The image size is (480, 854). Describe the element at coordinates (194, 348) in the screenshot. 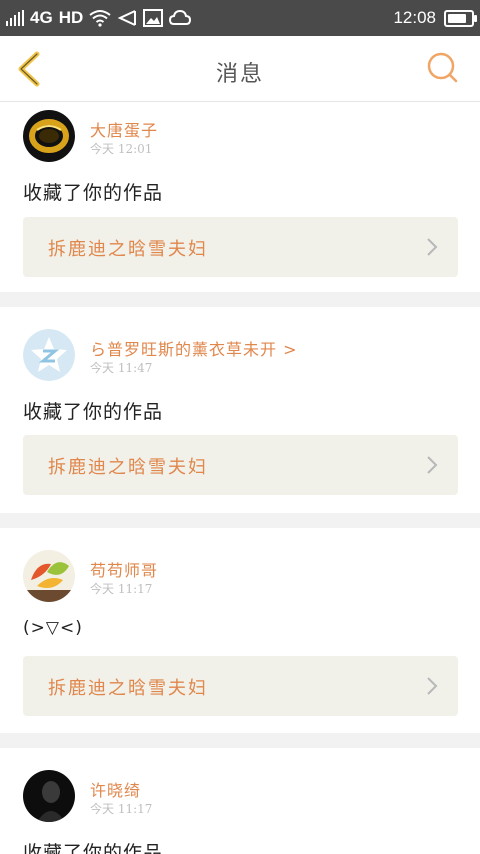

I see `sender-name: ら普罗旺斯的薰衣草未开 >` at that location.